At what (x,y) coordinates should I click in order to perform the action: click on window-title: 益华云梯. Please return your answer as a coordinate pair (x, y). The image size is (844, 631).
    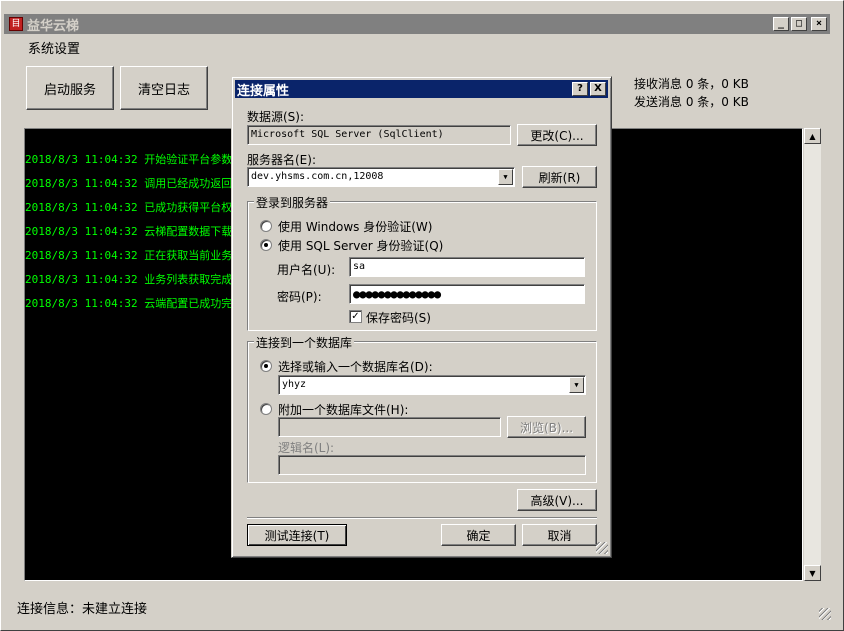
    Looking at the image, I should click on (53, 26).